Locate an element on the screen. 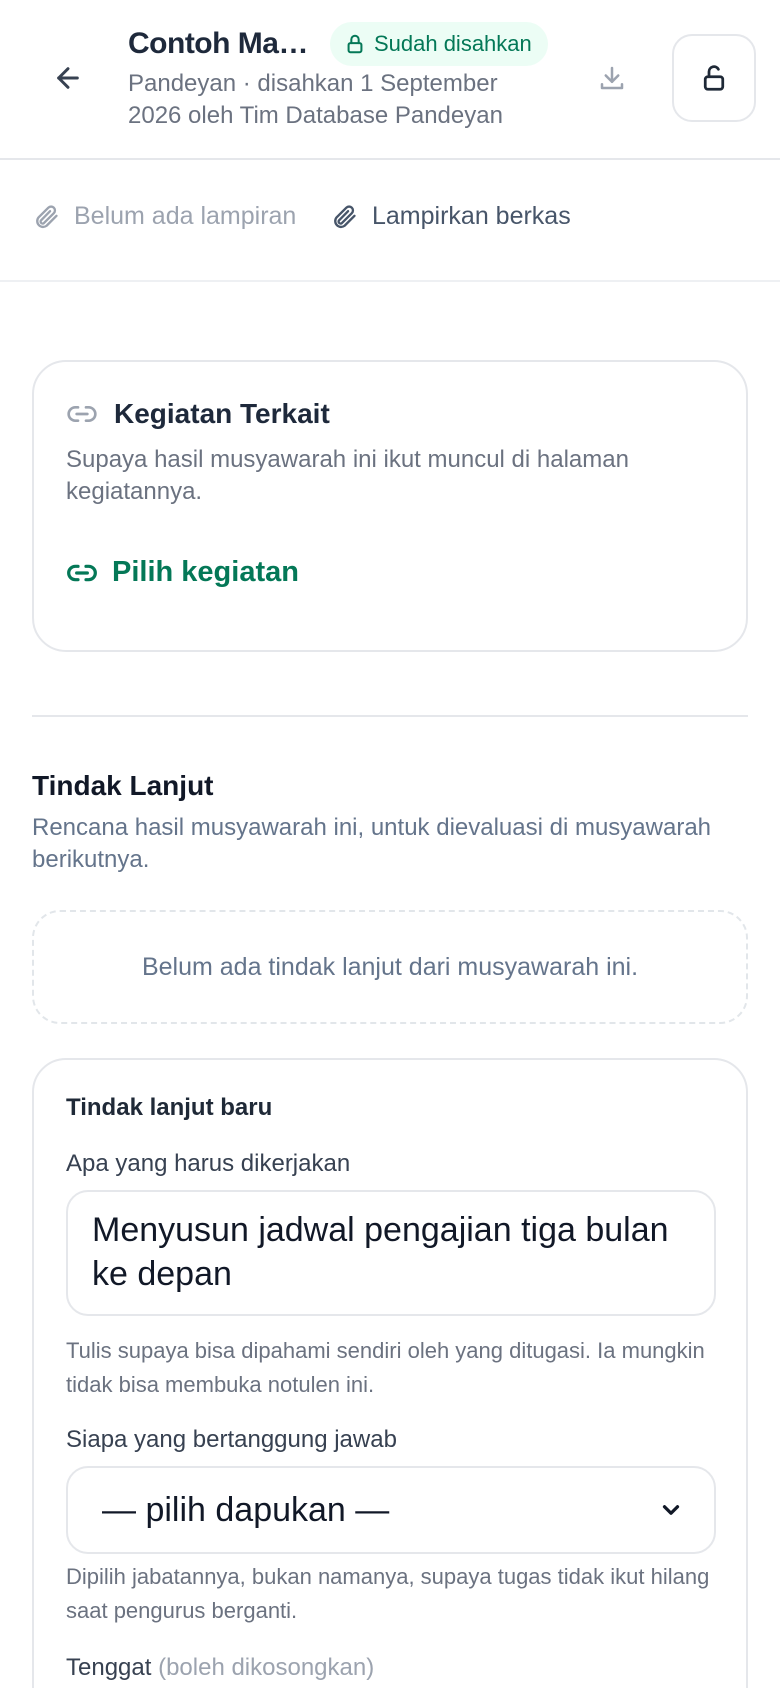  chevron-down-icon is located at coordinates (671, 1510).